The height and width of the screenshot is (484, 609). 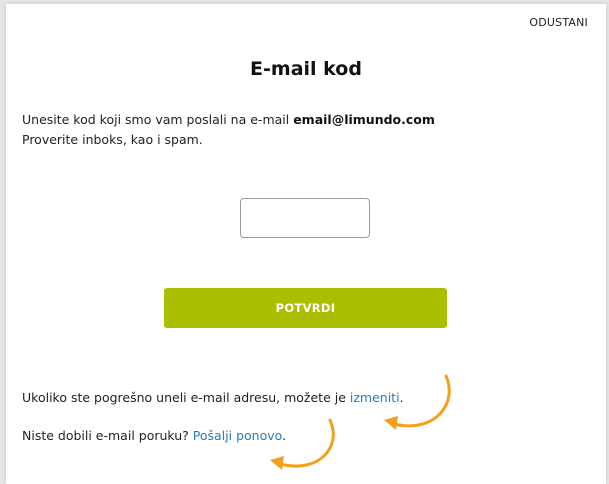 What do you see at coordinates (112, 139) in the screenshot?
I see `intro-line2: Proverite inboks, kao i spam.` at bounding box center [112, 139].